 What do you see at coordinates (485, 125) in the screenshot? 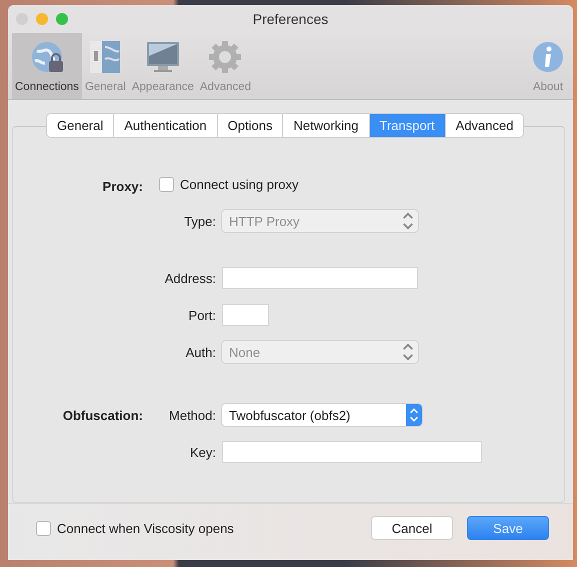
I see `tab: Advanced` at bounding box center [485, 125].